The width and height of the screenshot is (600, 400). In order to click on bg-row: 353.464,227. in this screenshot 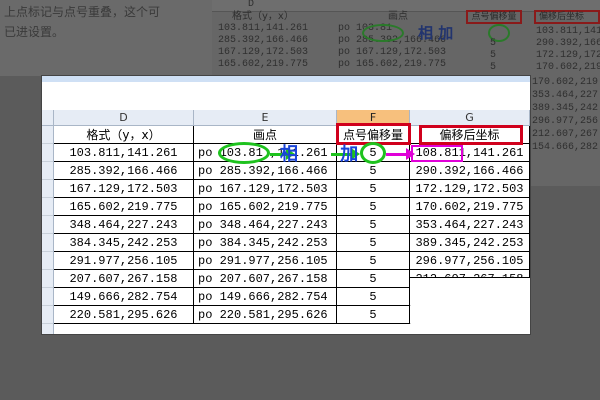, I will do `click(566, 95)`.